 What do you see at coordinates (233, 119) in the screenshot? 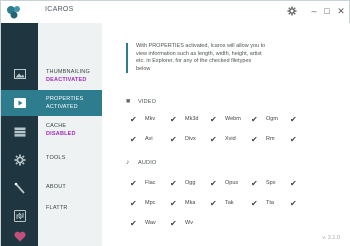
I see `filetype-label: Webm` at bounding box center [233, 119].